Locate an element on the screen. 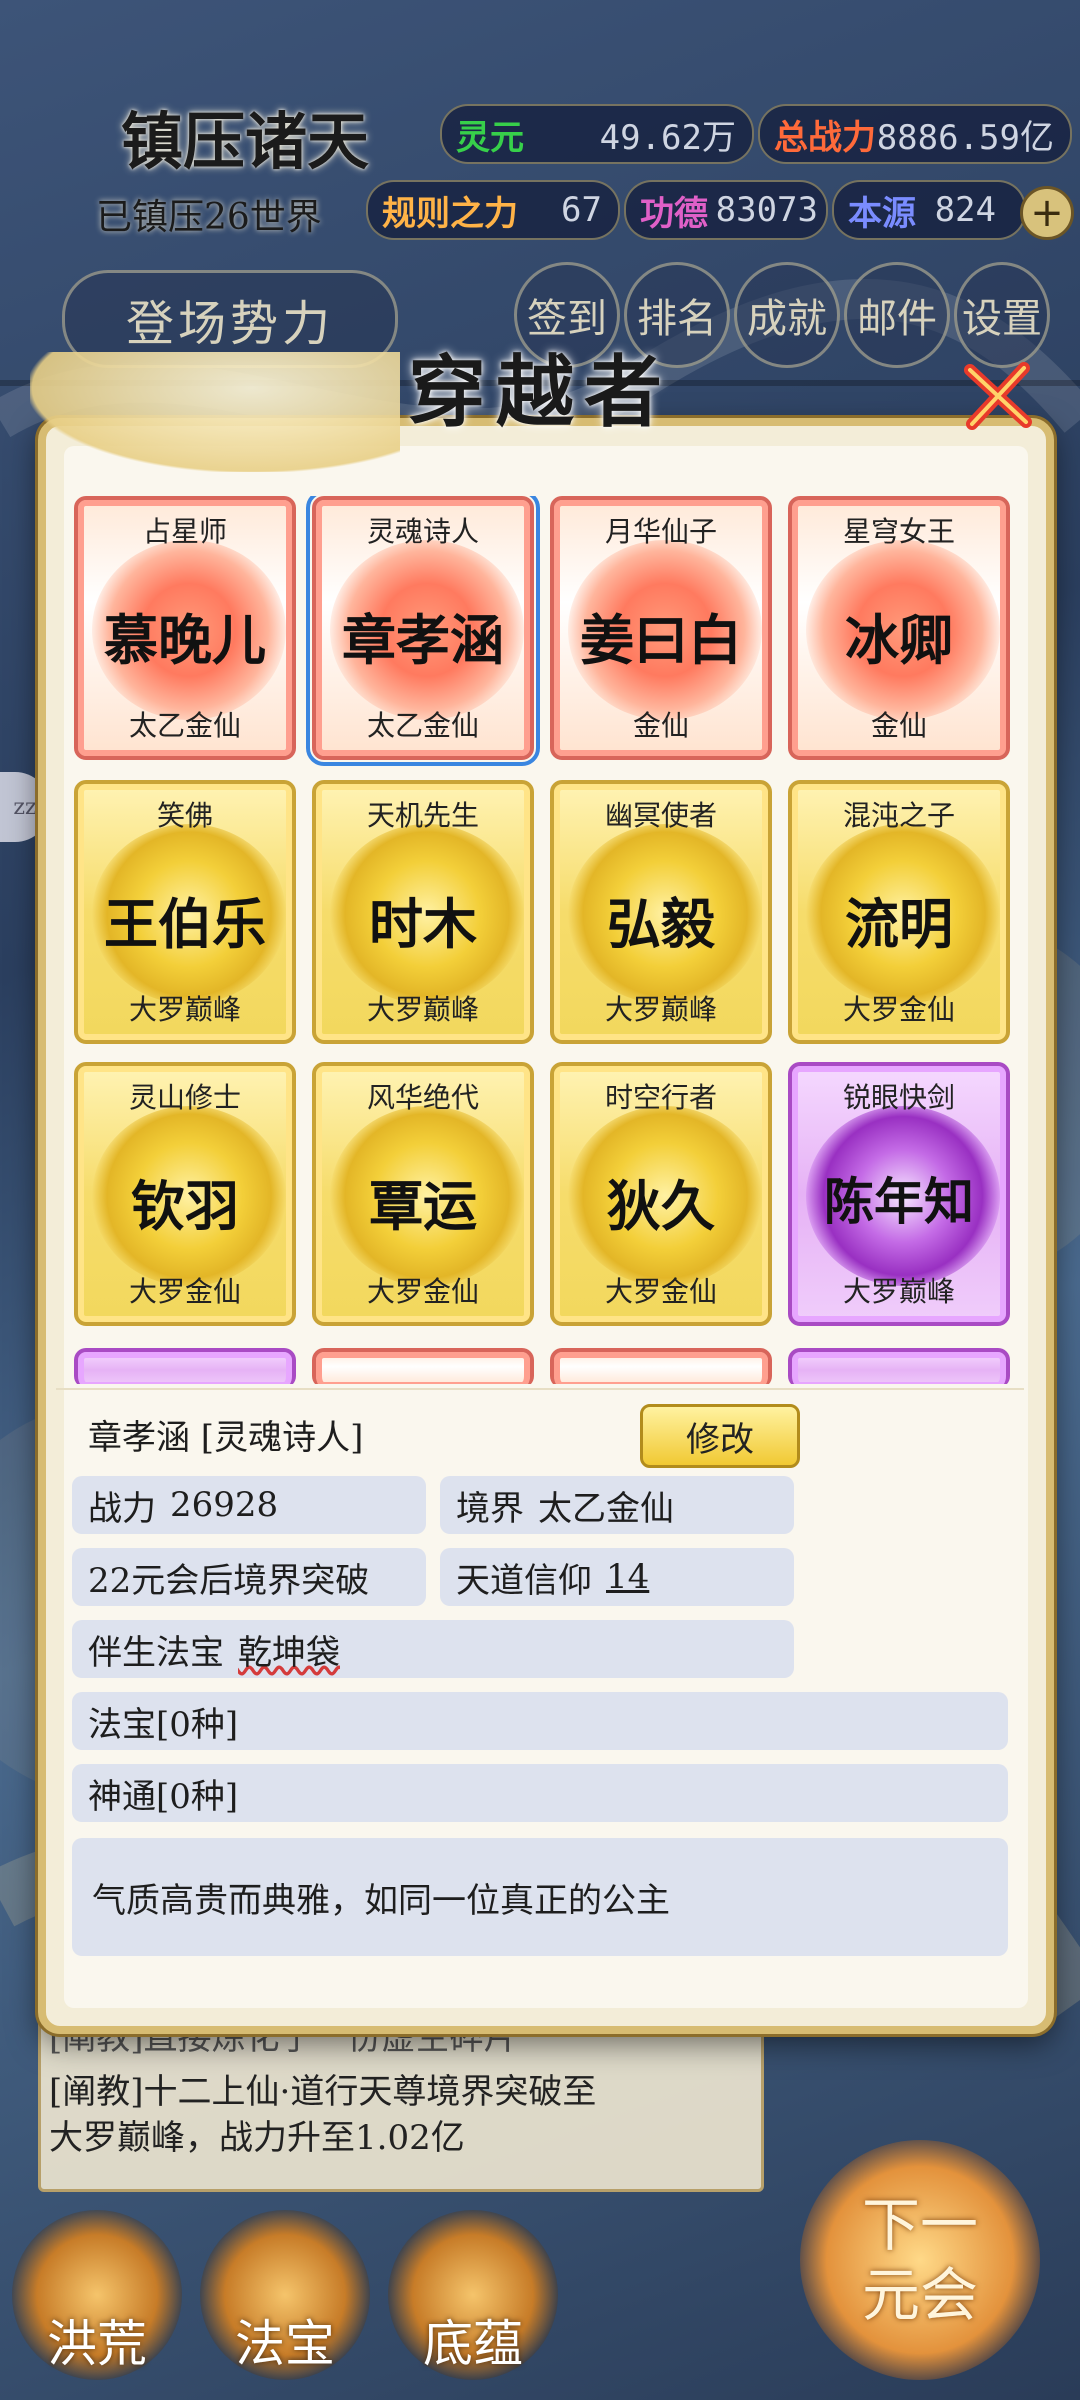 Image resolution: width=1080 pixels, height=2400 pixels. traveler-card: 占星师 慕晚儿 太乙金仙 is located at coordinates (185, 628).